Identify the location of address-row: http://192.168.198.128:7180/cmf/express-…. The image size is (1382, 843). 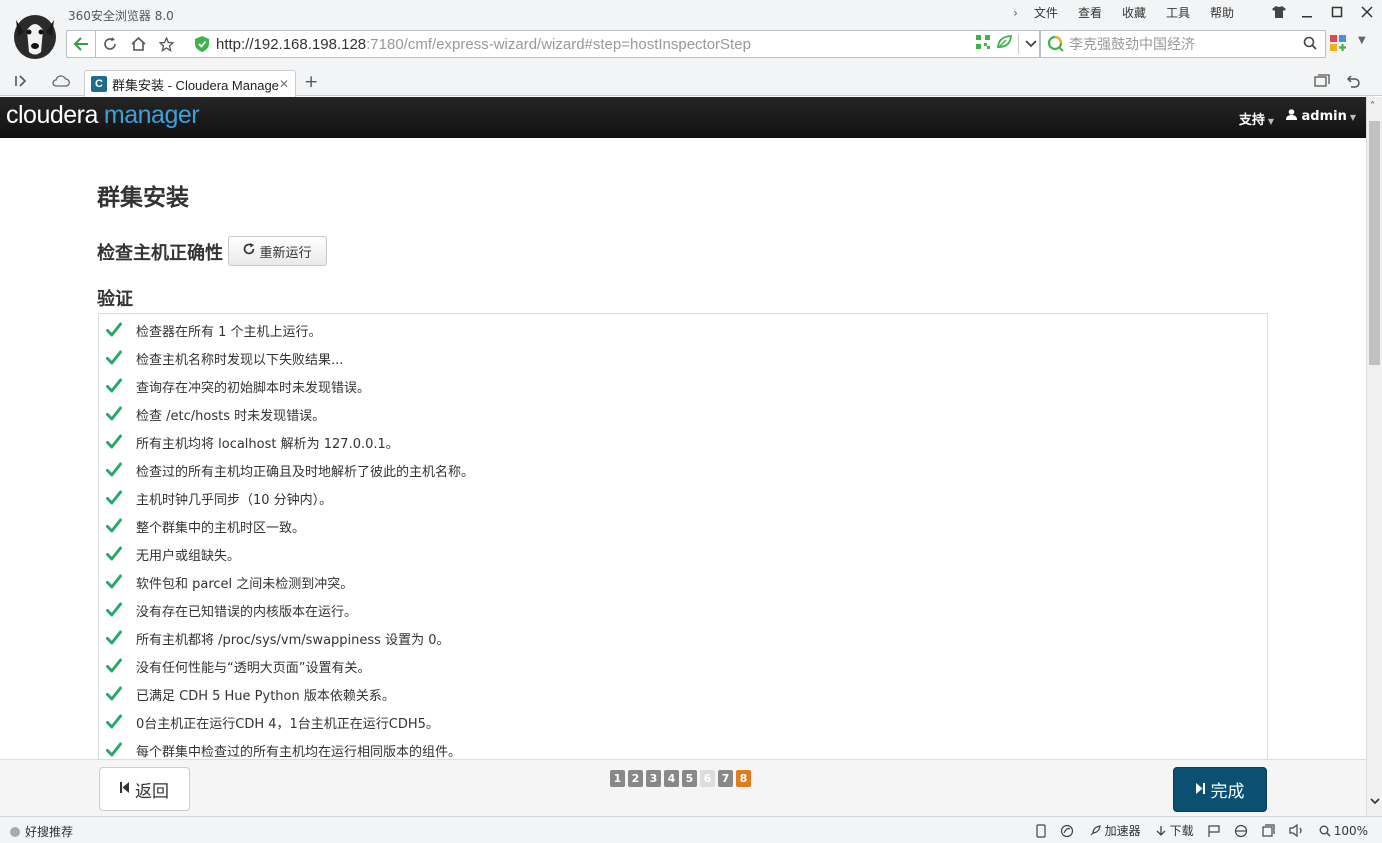
(719, 44).